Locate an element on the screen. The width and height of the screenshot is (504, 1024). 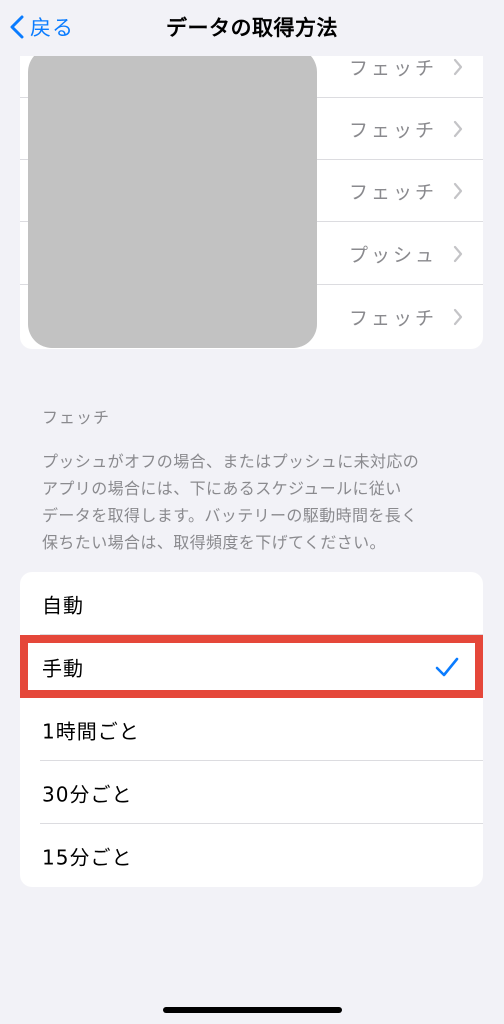
option-every-30-minutes: 30分ごと is located at coordinates (251, 792).